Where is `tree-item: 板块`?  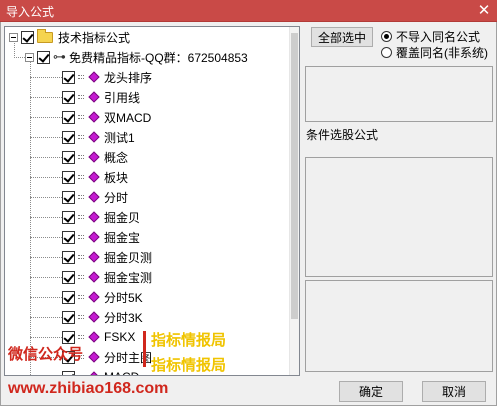 tree-item: 板块 is located at coordinates (95, 177).